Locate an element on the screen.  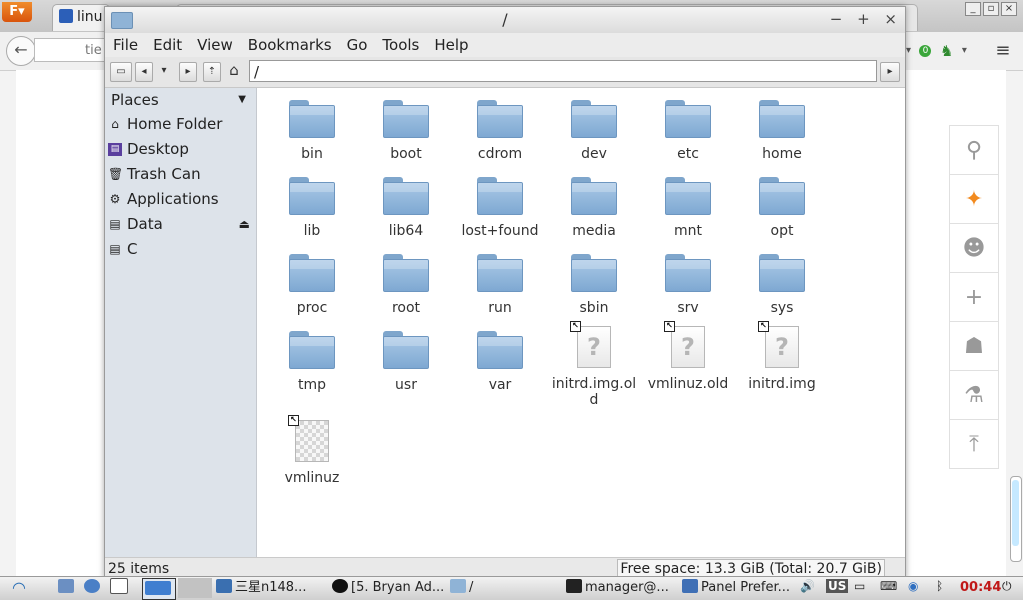
file-label: tmp is located at coordinates (311, 385).